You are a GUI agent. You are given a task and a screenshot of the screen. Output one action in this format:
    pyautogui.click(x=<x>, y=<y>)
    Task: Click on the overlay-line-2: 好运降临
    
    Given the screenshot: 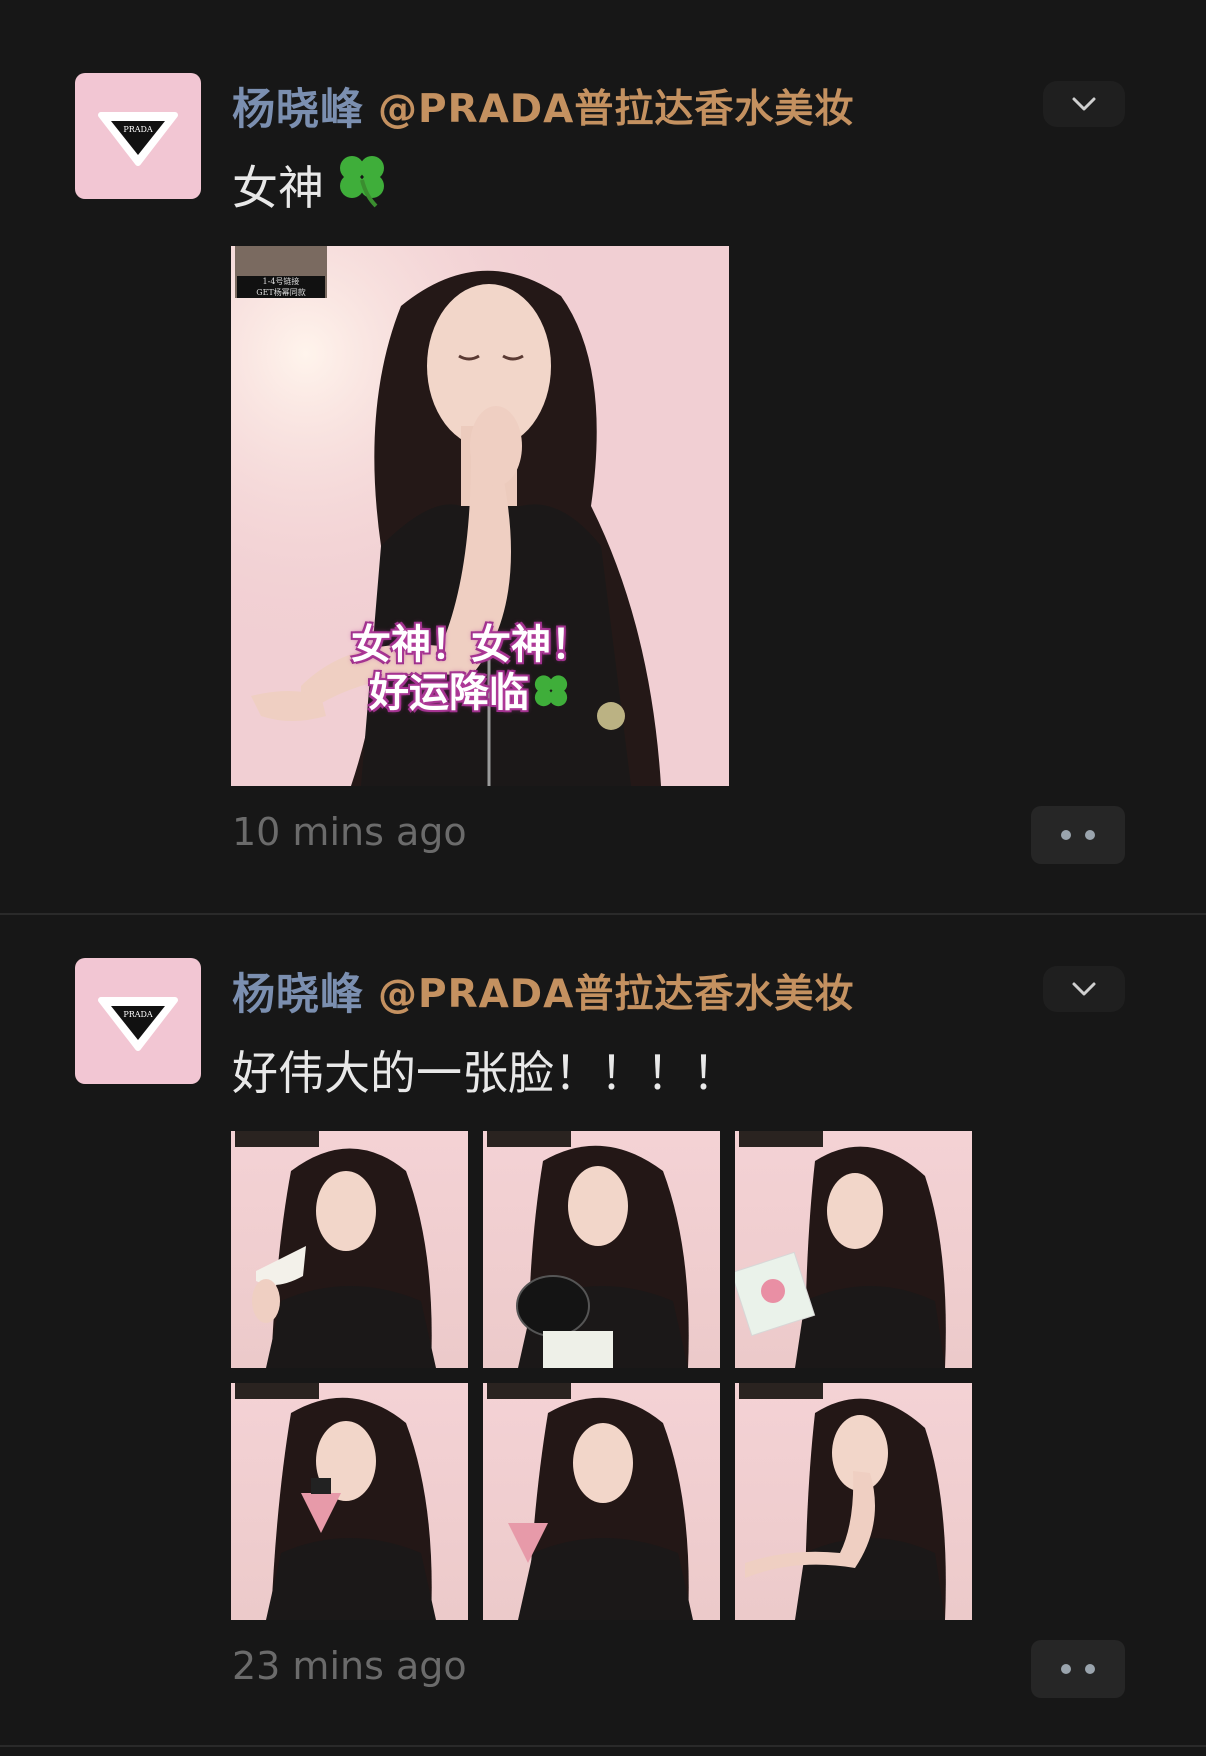 What is the action you would take?
    pyautogui.click(x=449, y=693)
    